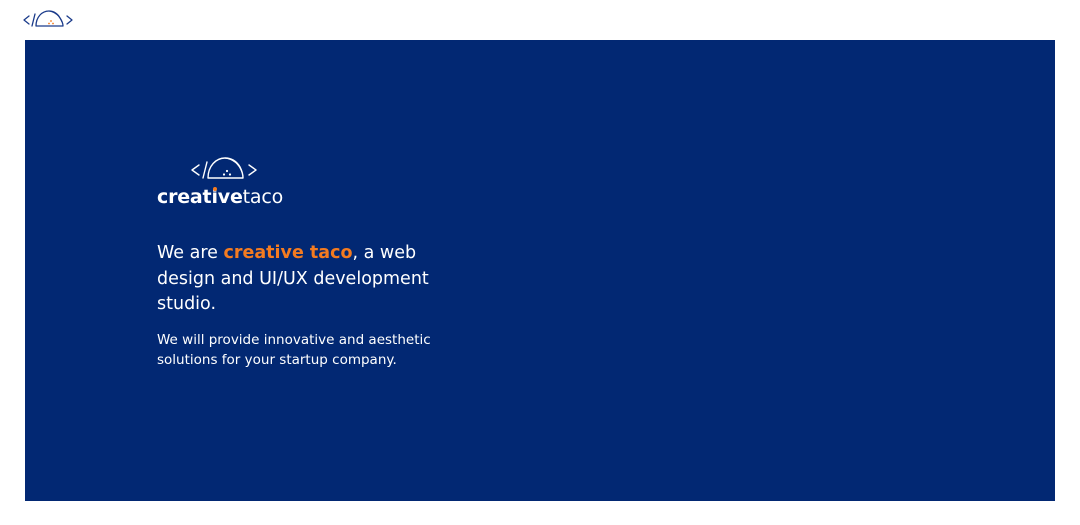 The height and width of the screenshot is (525, 1080). Describe the element at coordinates (230, 197) in the screenshot. I see `wordmark-ve-part: ve` at that location.